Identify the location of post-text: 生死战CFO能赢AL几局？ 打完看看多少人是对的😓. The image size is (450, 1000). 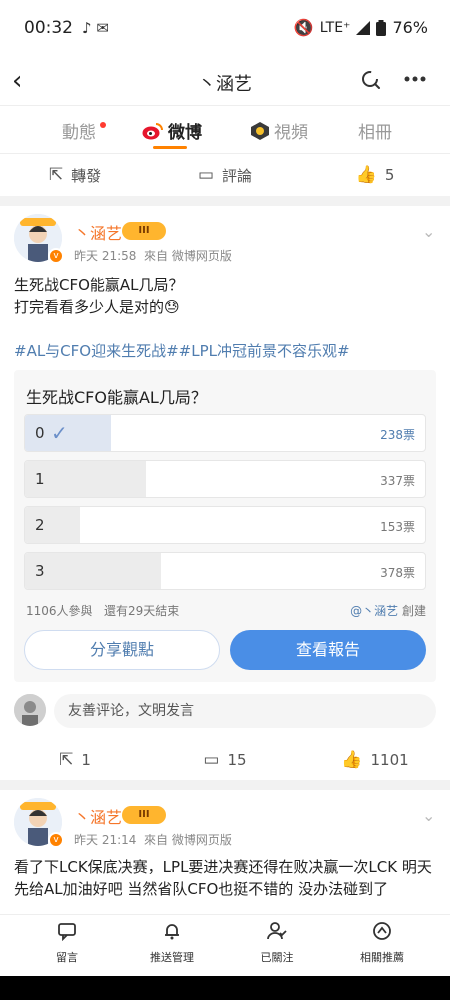
(226, 296).